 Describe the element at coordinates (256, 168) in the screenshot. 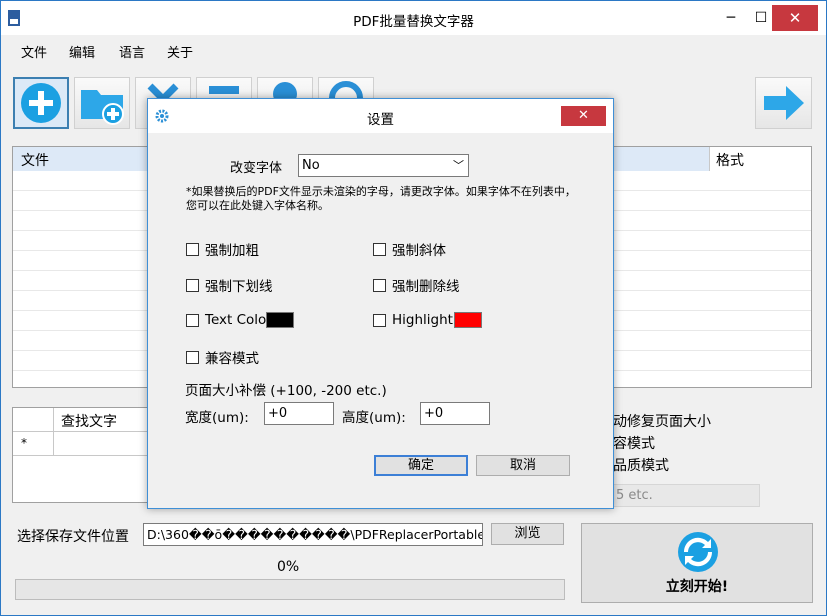

I see `change-font-label: 改变字体` at that location.